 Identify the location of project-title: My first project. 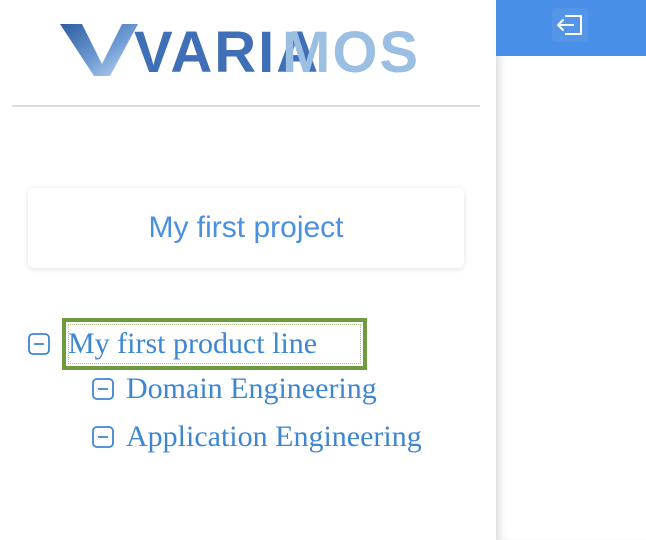
(246, 227).